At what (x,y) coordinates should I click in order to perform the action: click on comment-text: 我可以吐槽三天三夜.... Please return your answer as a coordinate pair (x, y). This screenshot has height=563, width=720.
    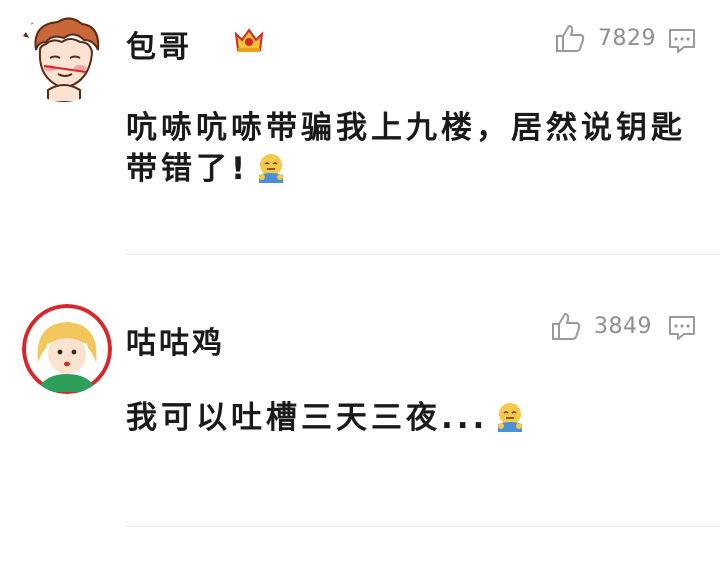
    Looking at the image, I should click on (406, 418).